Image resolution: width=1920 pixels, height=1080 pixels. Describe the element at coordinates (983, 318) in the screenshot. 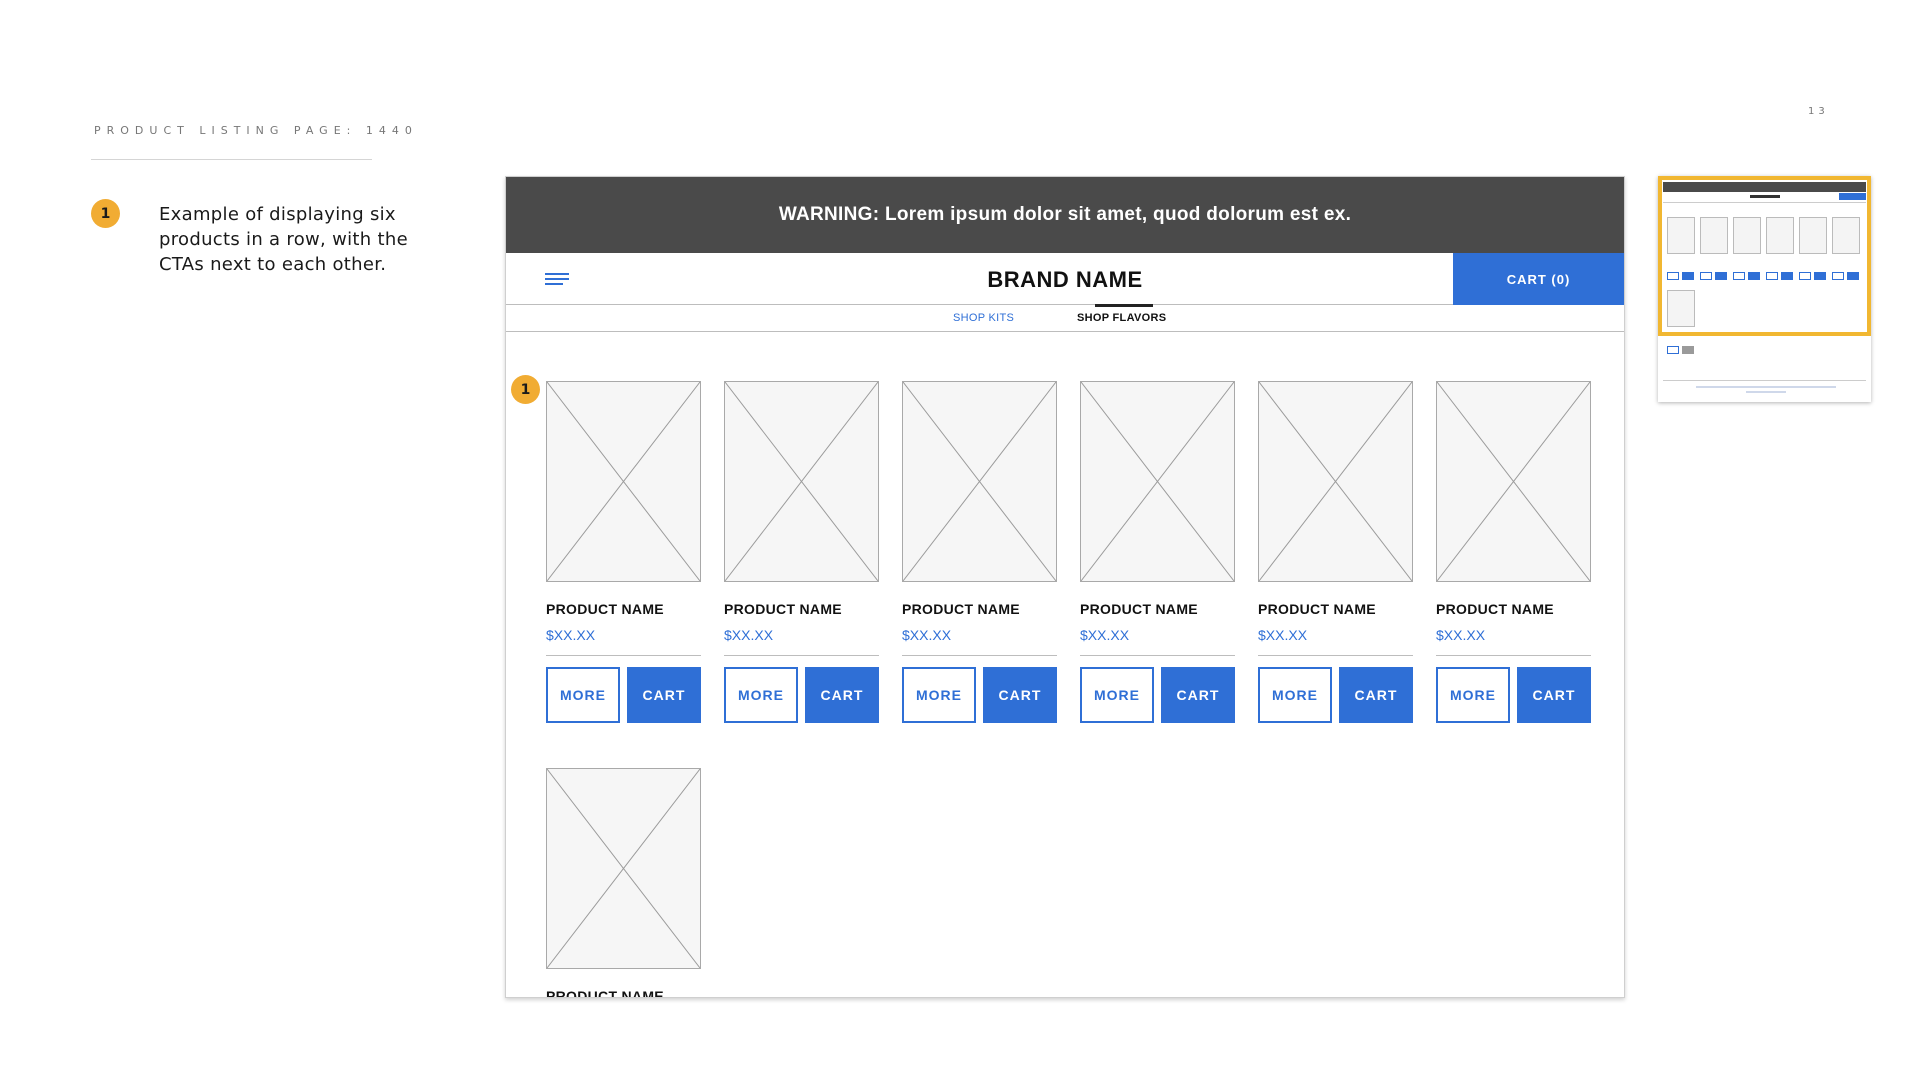

I see `tab-shop-kits: SHOP KITS` at that location.